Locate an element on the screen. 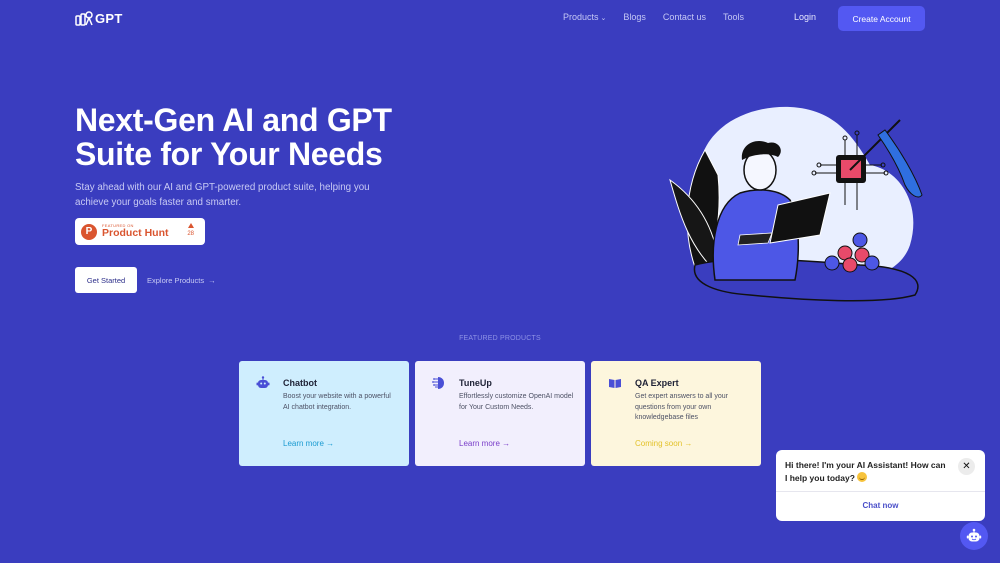 This screenshot has width=1000, height=563. upvote-count: 28 is located at coordinates (190, 230).